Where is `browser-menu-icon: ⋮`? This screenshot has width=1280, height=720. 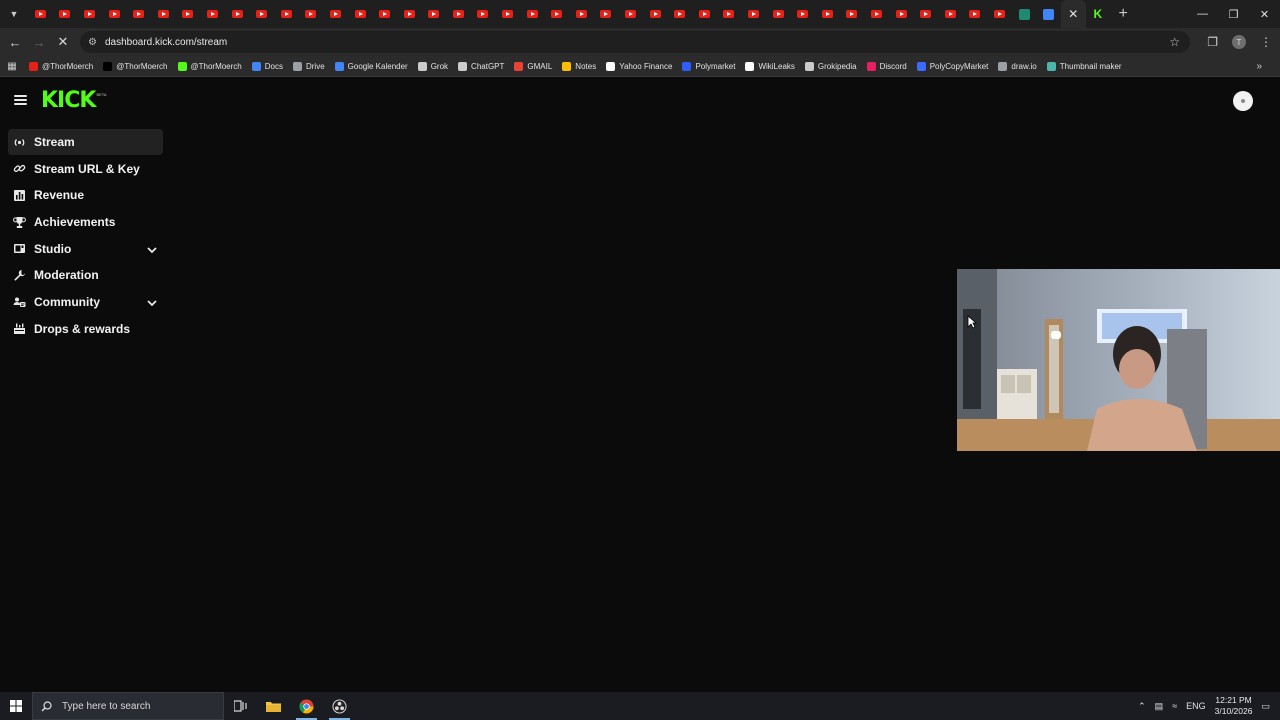
browser-menu-icon: ⋮ is located at coordinates (1266, 42).